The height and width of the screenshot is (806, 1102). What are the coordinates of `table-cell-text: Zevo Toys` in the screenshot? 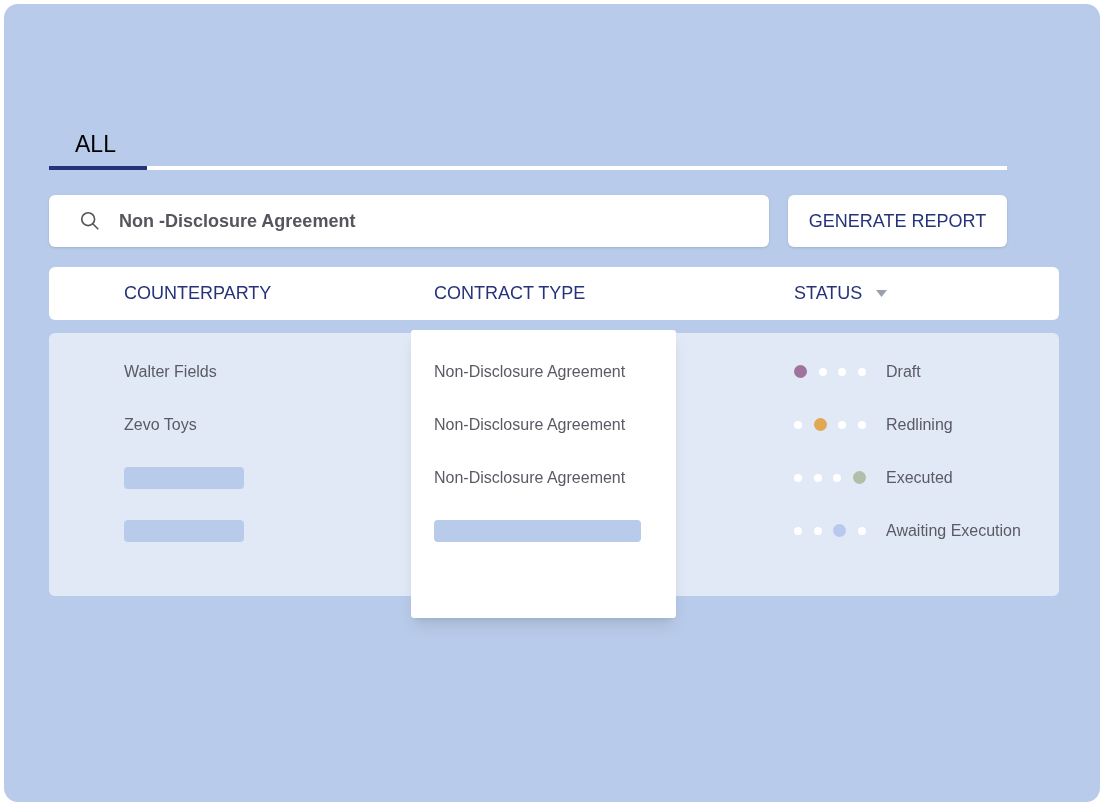 It's located at (160, 424).